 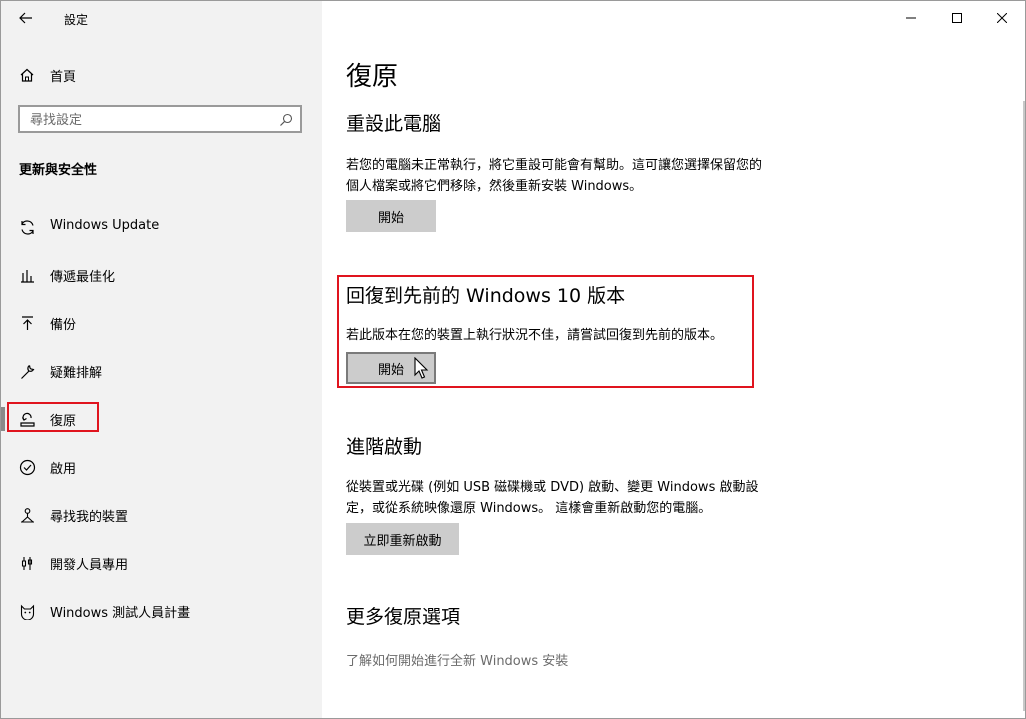 I want to click on close-button, so click(x=1001, y=18).